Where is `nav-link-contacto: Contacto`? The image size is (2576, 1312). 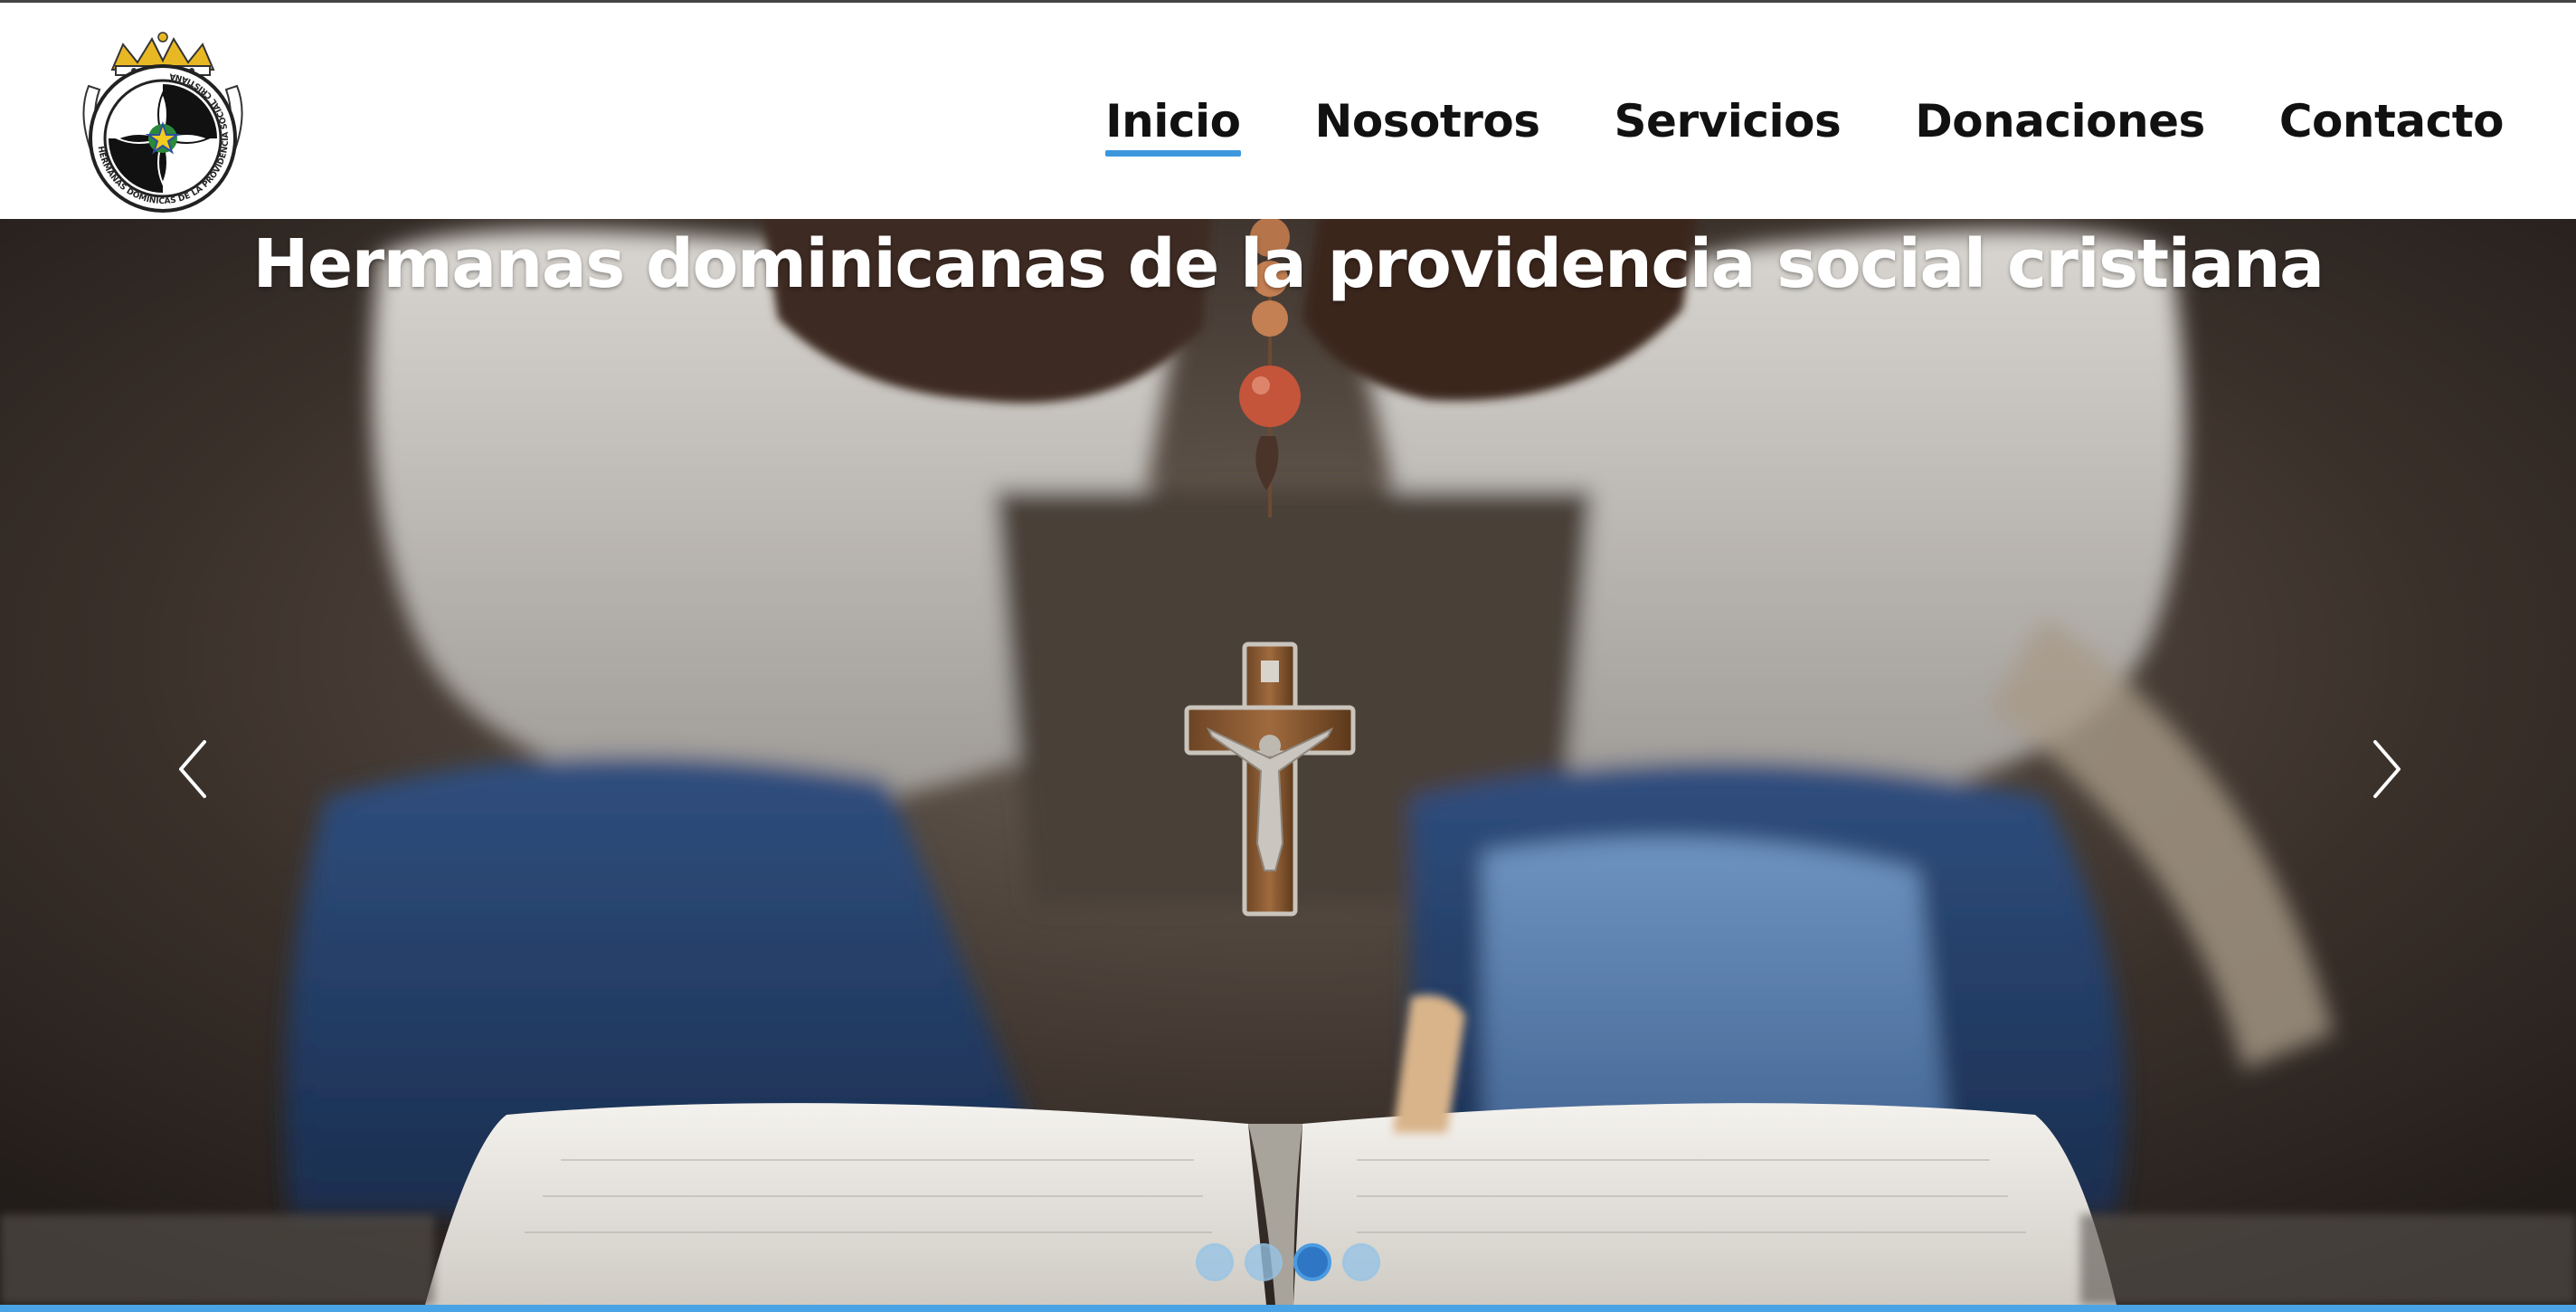 nav-link-contacto: Contacto is located at coordinates (2392, 121).